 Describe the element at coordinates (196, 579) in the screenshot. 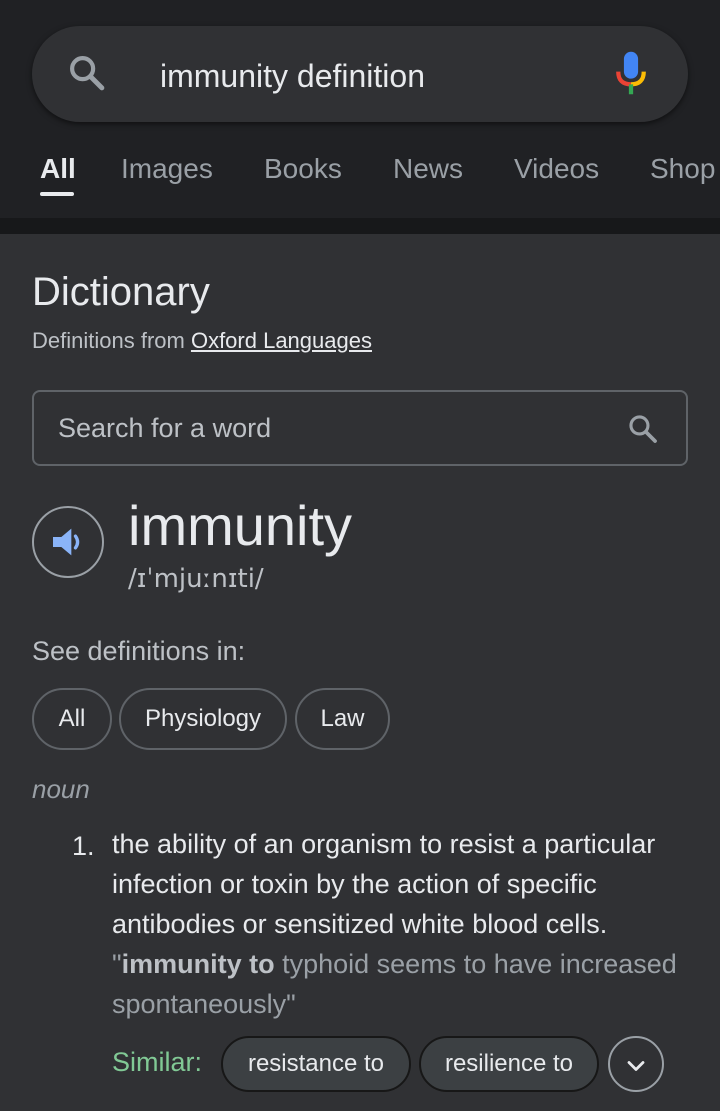

I see `phonetic-spelling: /ɪˈmjuːnɪti/` at that location.